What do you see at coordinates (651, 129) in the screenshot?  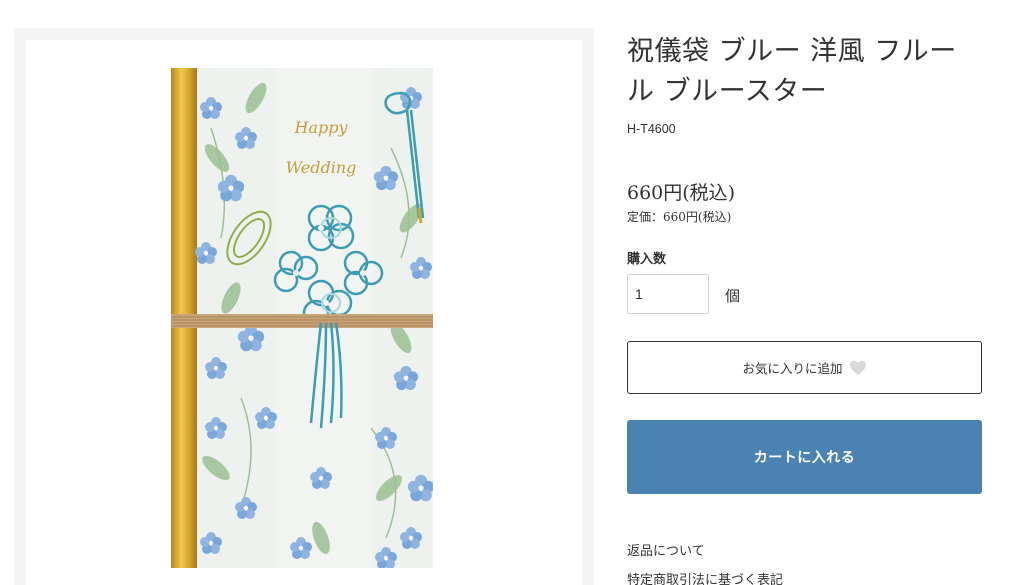 I see `product-sku: H-T4600` at bounding box center [651, 129].